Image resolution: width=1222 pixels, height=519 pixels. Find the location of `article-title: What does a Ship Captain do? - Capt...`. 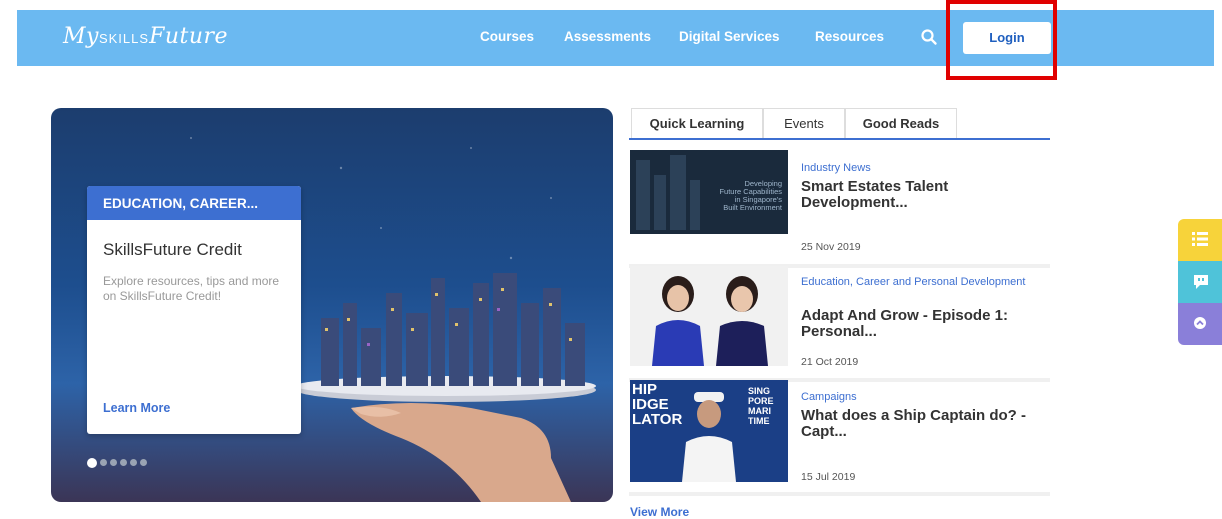

article-title: What does a Ship Captain do? - Capt... is located at coordinates (921, 424).